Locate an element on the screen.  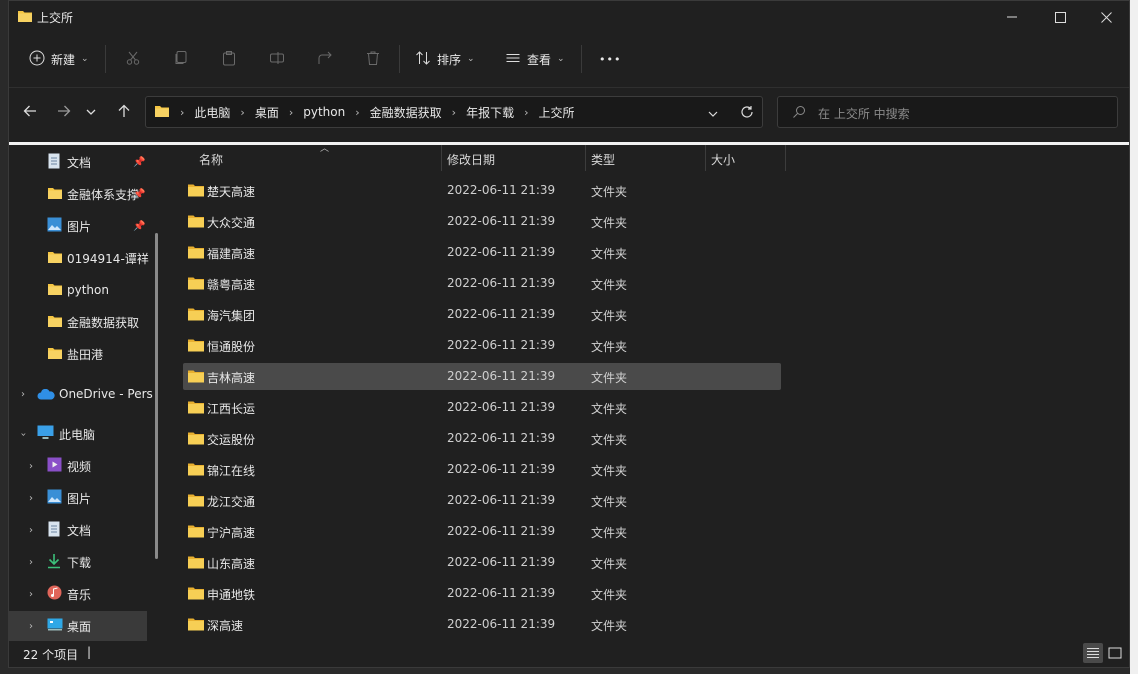
details-view-button is located at coordinates (1093, 653).